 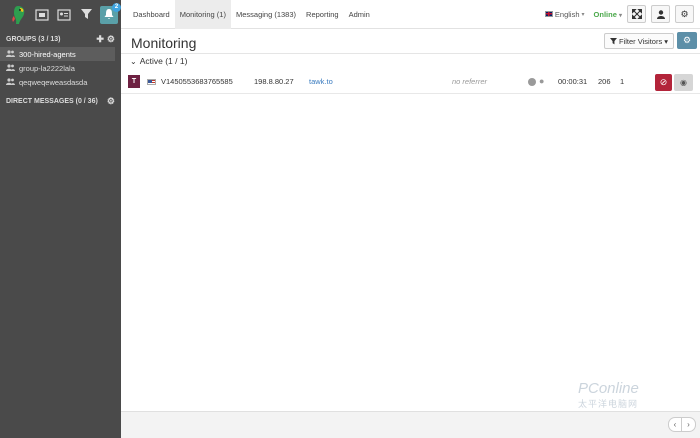 What do you see at coordinates (274, 81) in the screenshot?
I see `visitor-ip: 198.8.80.27` at bounding box center [274, 81].